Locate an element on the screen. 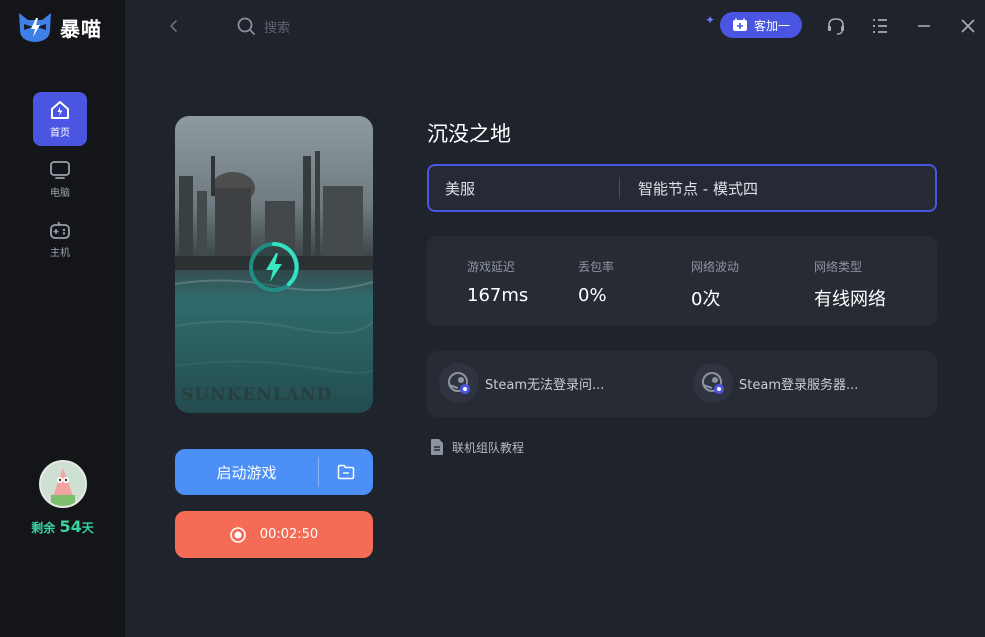 This screenshot has width=985, height=637. server-region: 美服 is located at coordinates (524, 188).